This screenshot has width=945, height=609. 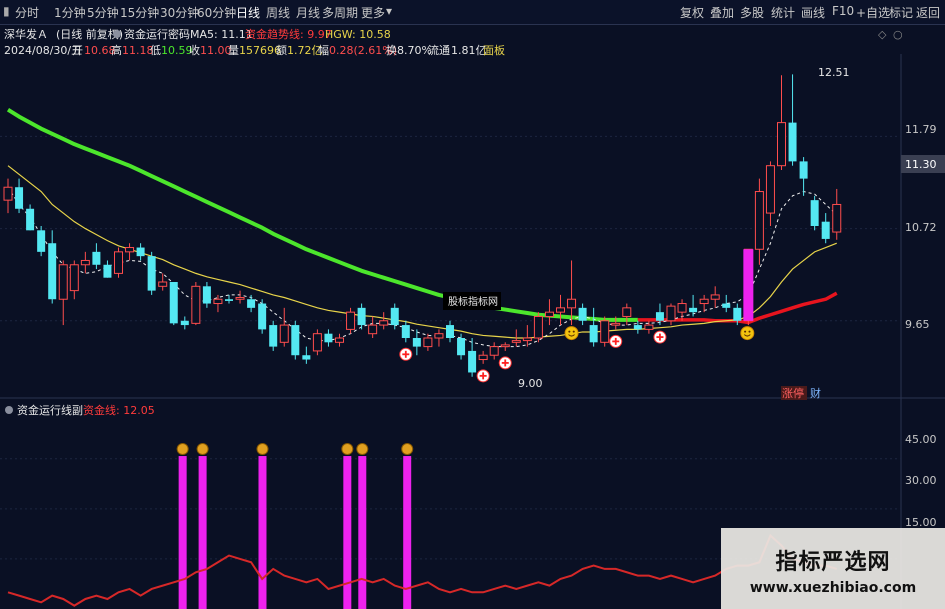 I want to click on tab-30min: 30分钟, so click(x=179, y=12).